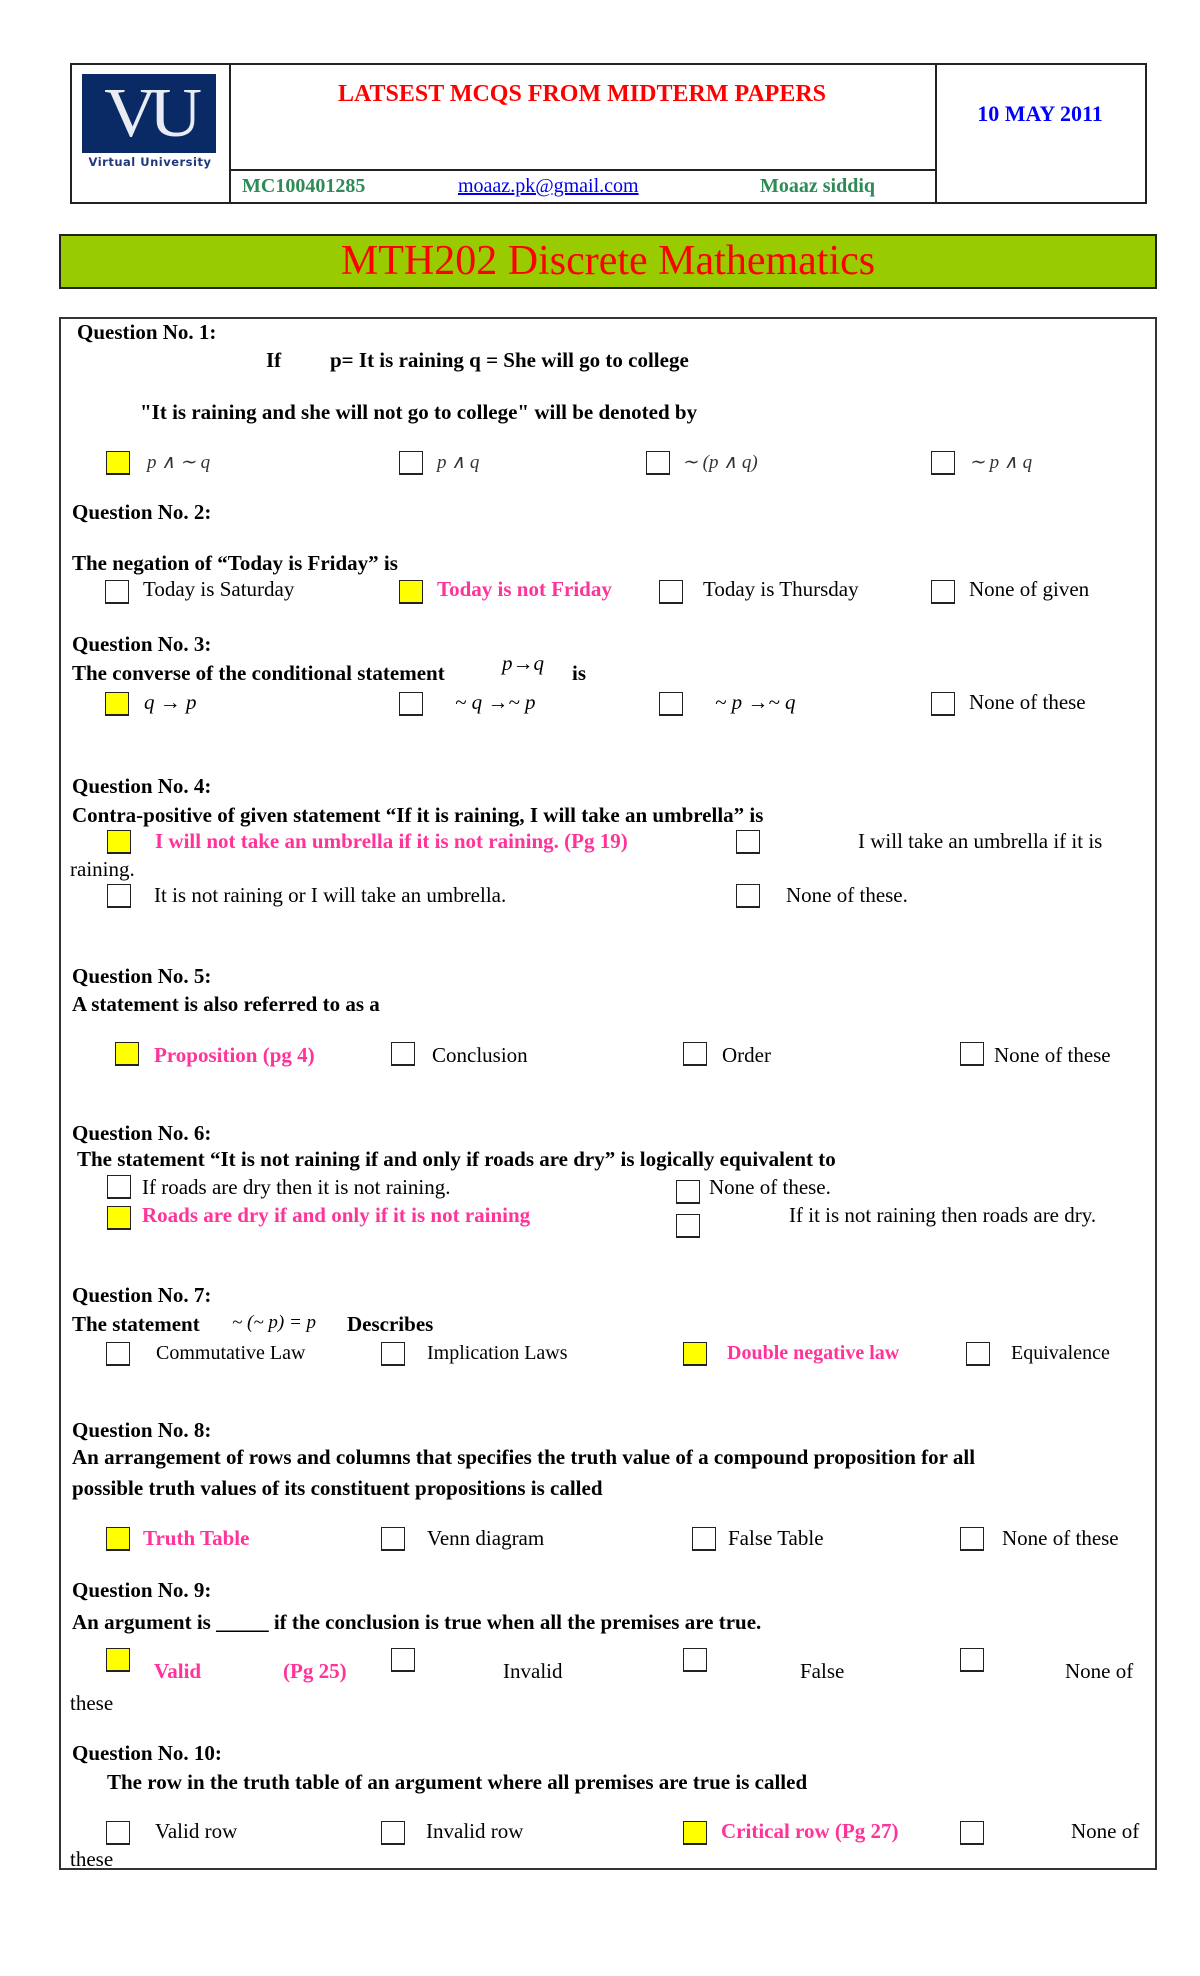 This screenshot has height=1976, width=1200. I want to click on option-label: False, so click(822, 1671).